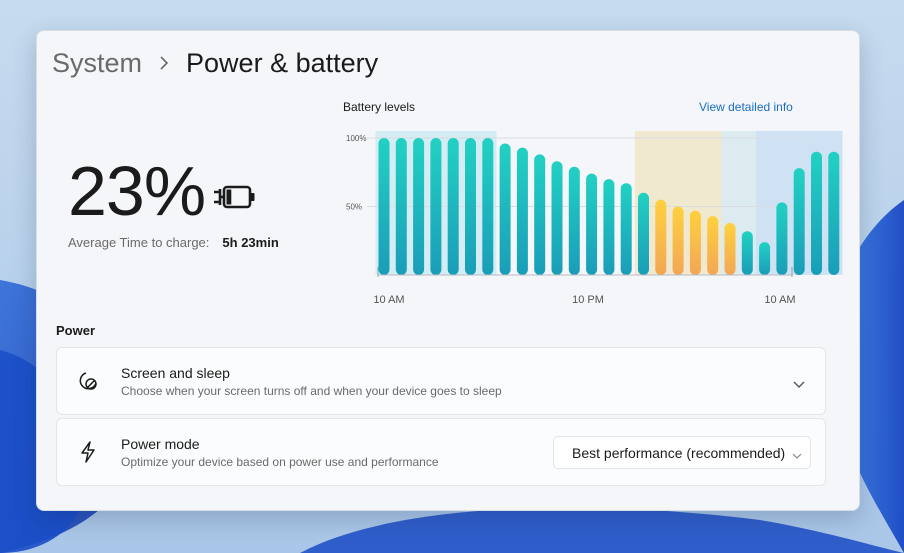 This screenshot has height=553, width=904. What do you see at coordinates (164, 63) in the screenshot?
I see `chevron-right-icon` at bounding box center [164, 63].